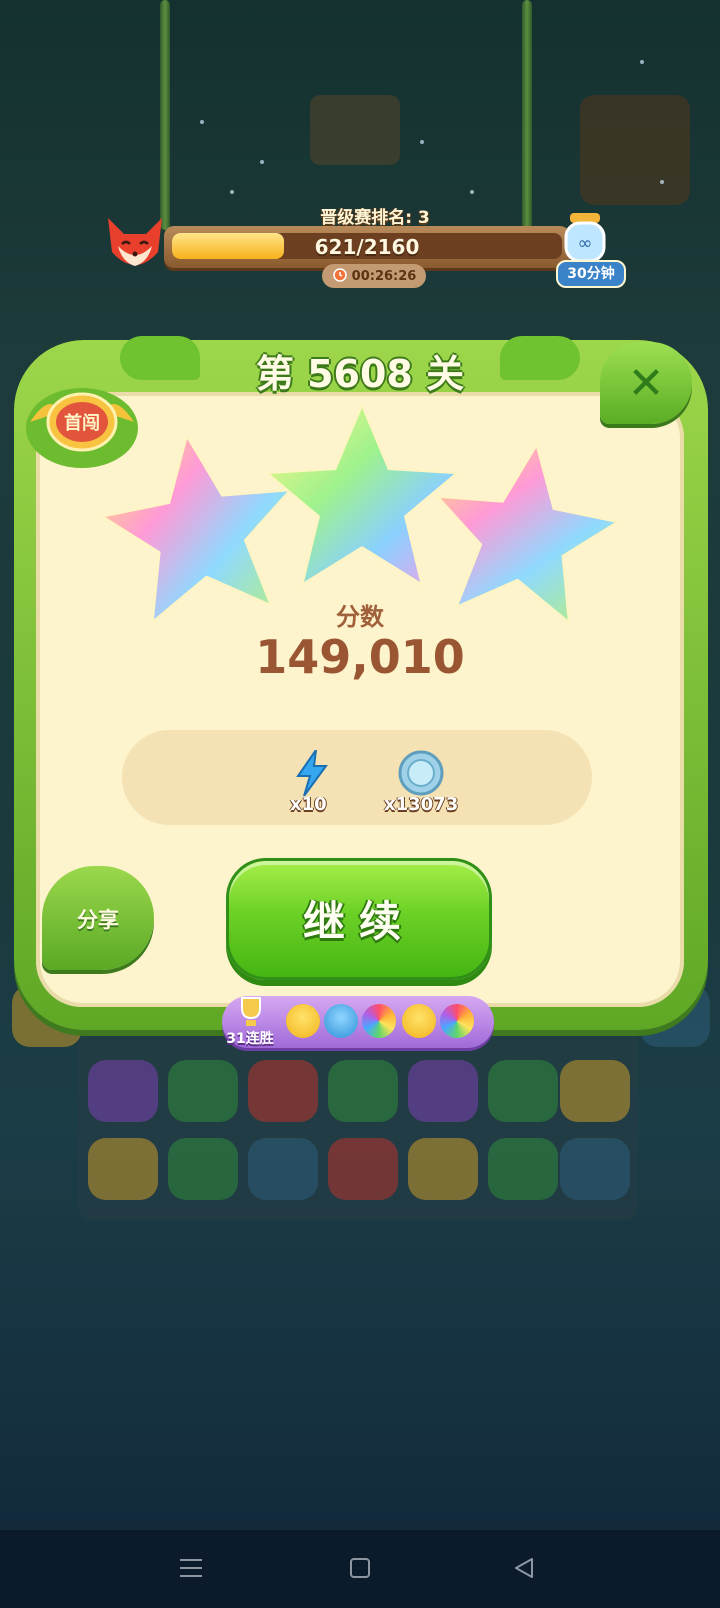 This screenshot has width=720, height=1608. I want to click on star-3-icon, so click(528, 533).